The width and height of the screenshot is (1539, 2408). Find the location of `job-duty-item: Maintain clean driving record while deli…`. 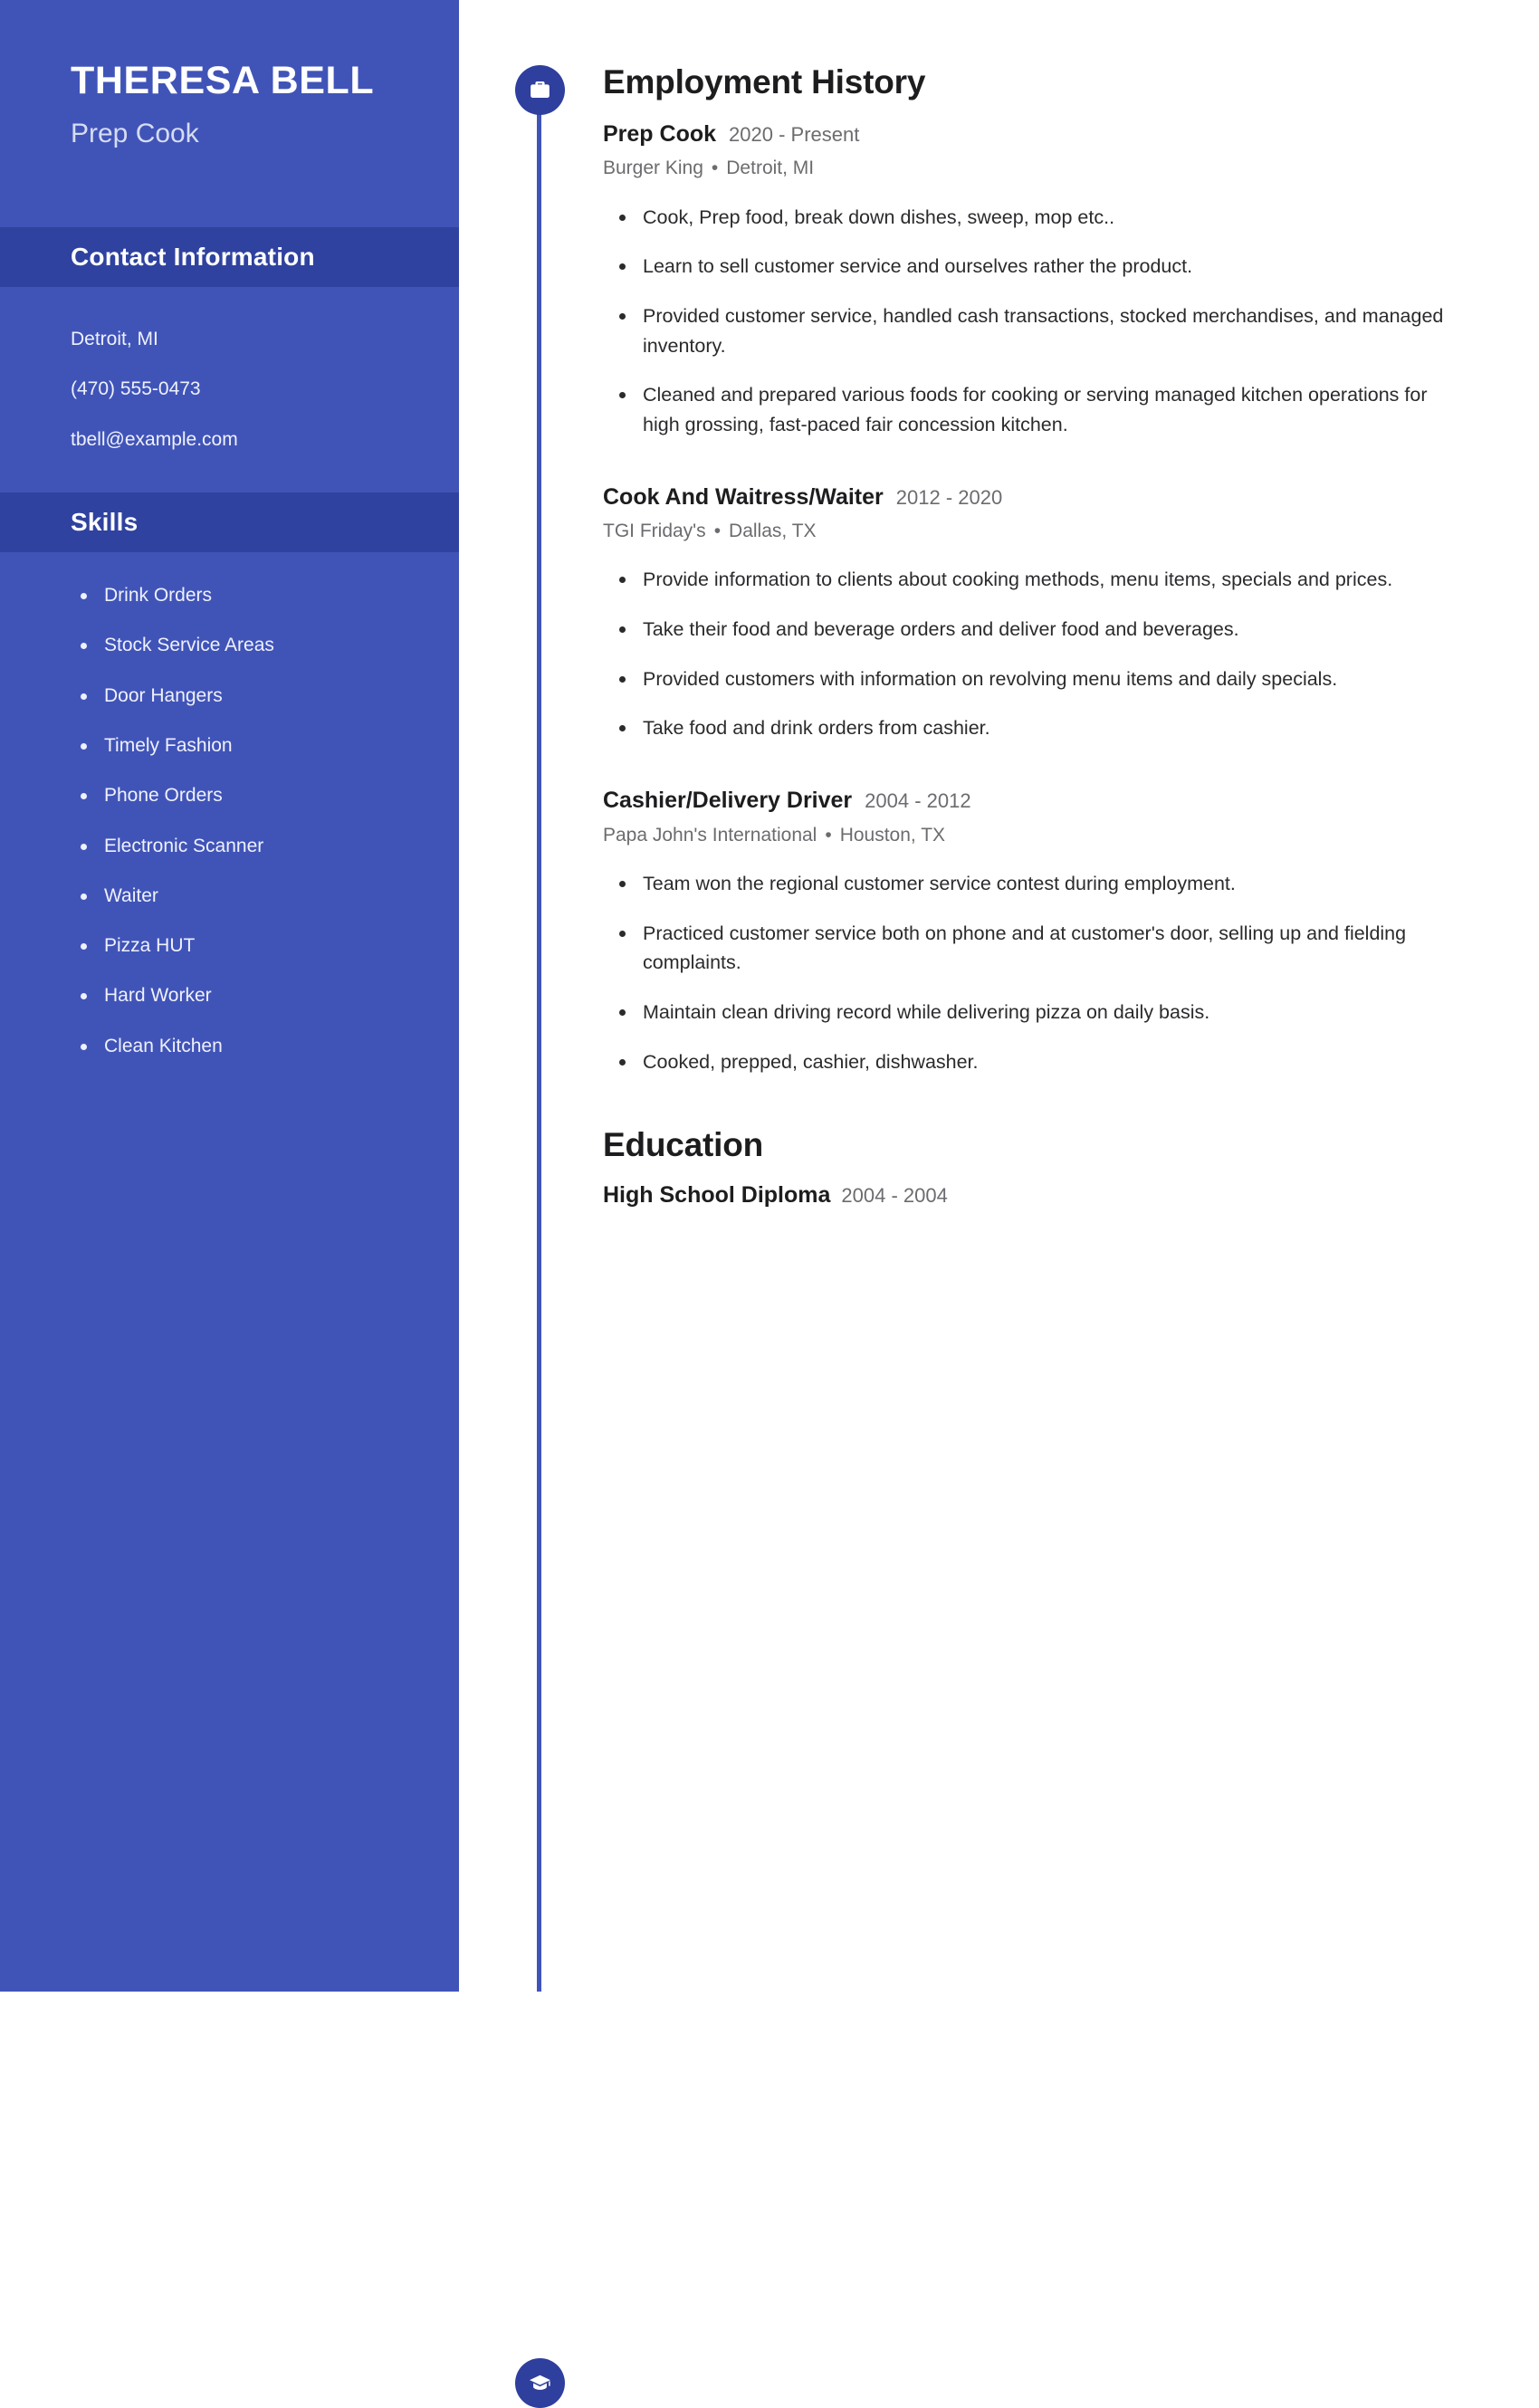

job-duty-item: Maintain clean driving record while deli… is located at coordinates (1028, 1012).